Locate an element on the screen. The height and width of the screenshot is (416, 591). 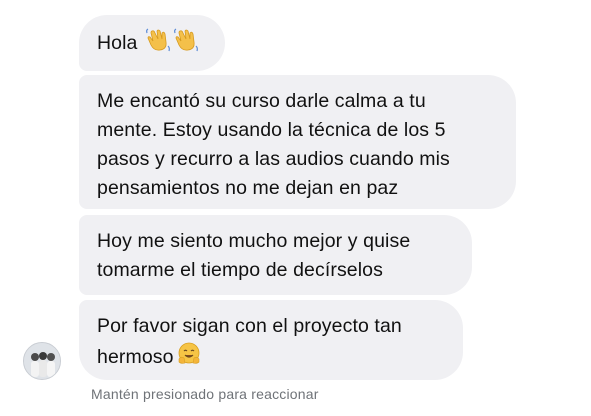
hugging-face-icon is located at coordinates (188, 353).